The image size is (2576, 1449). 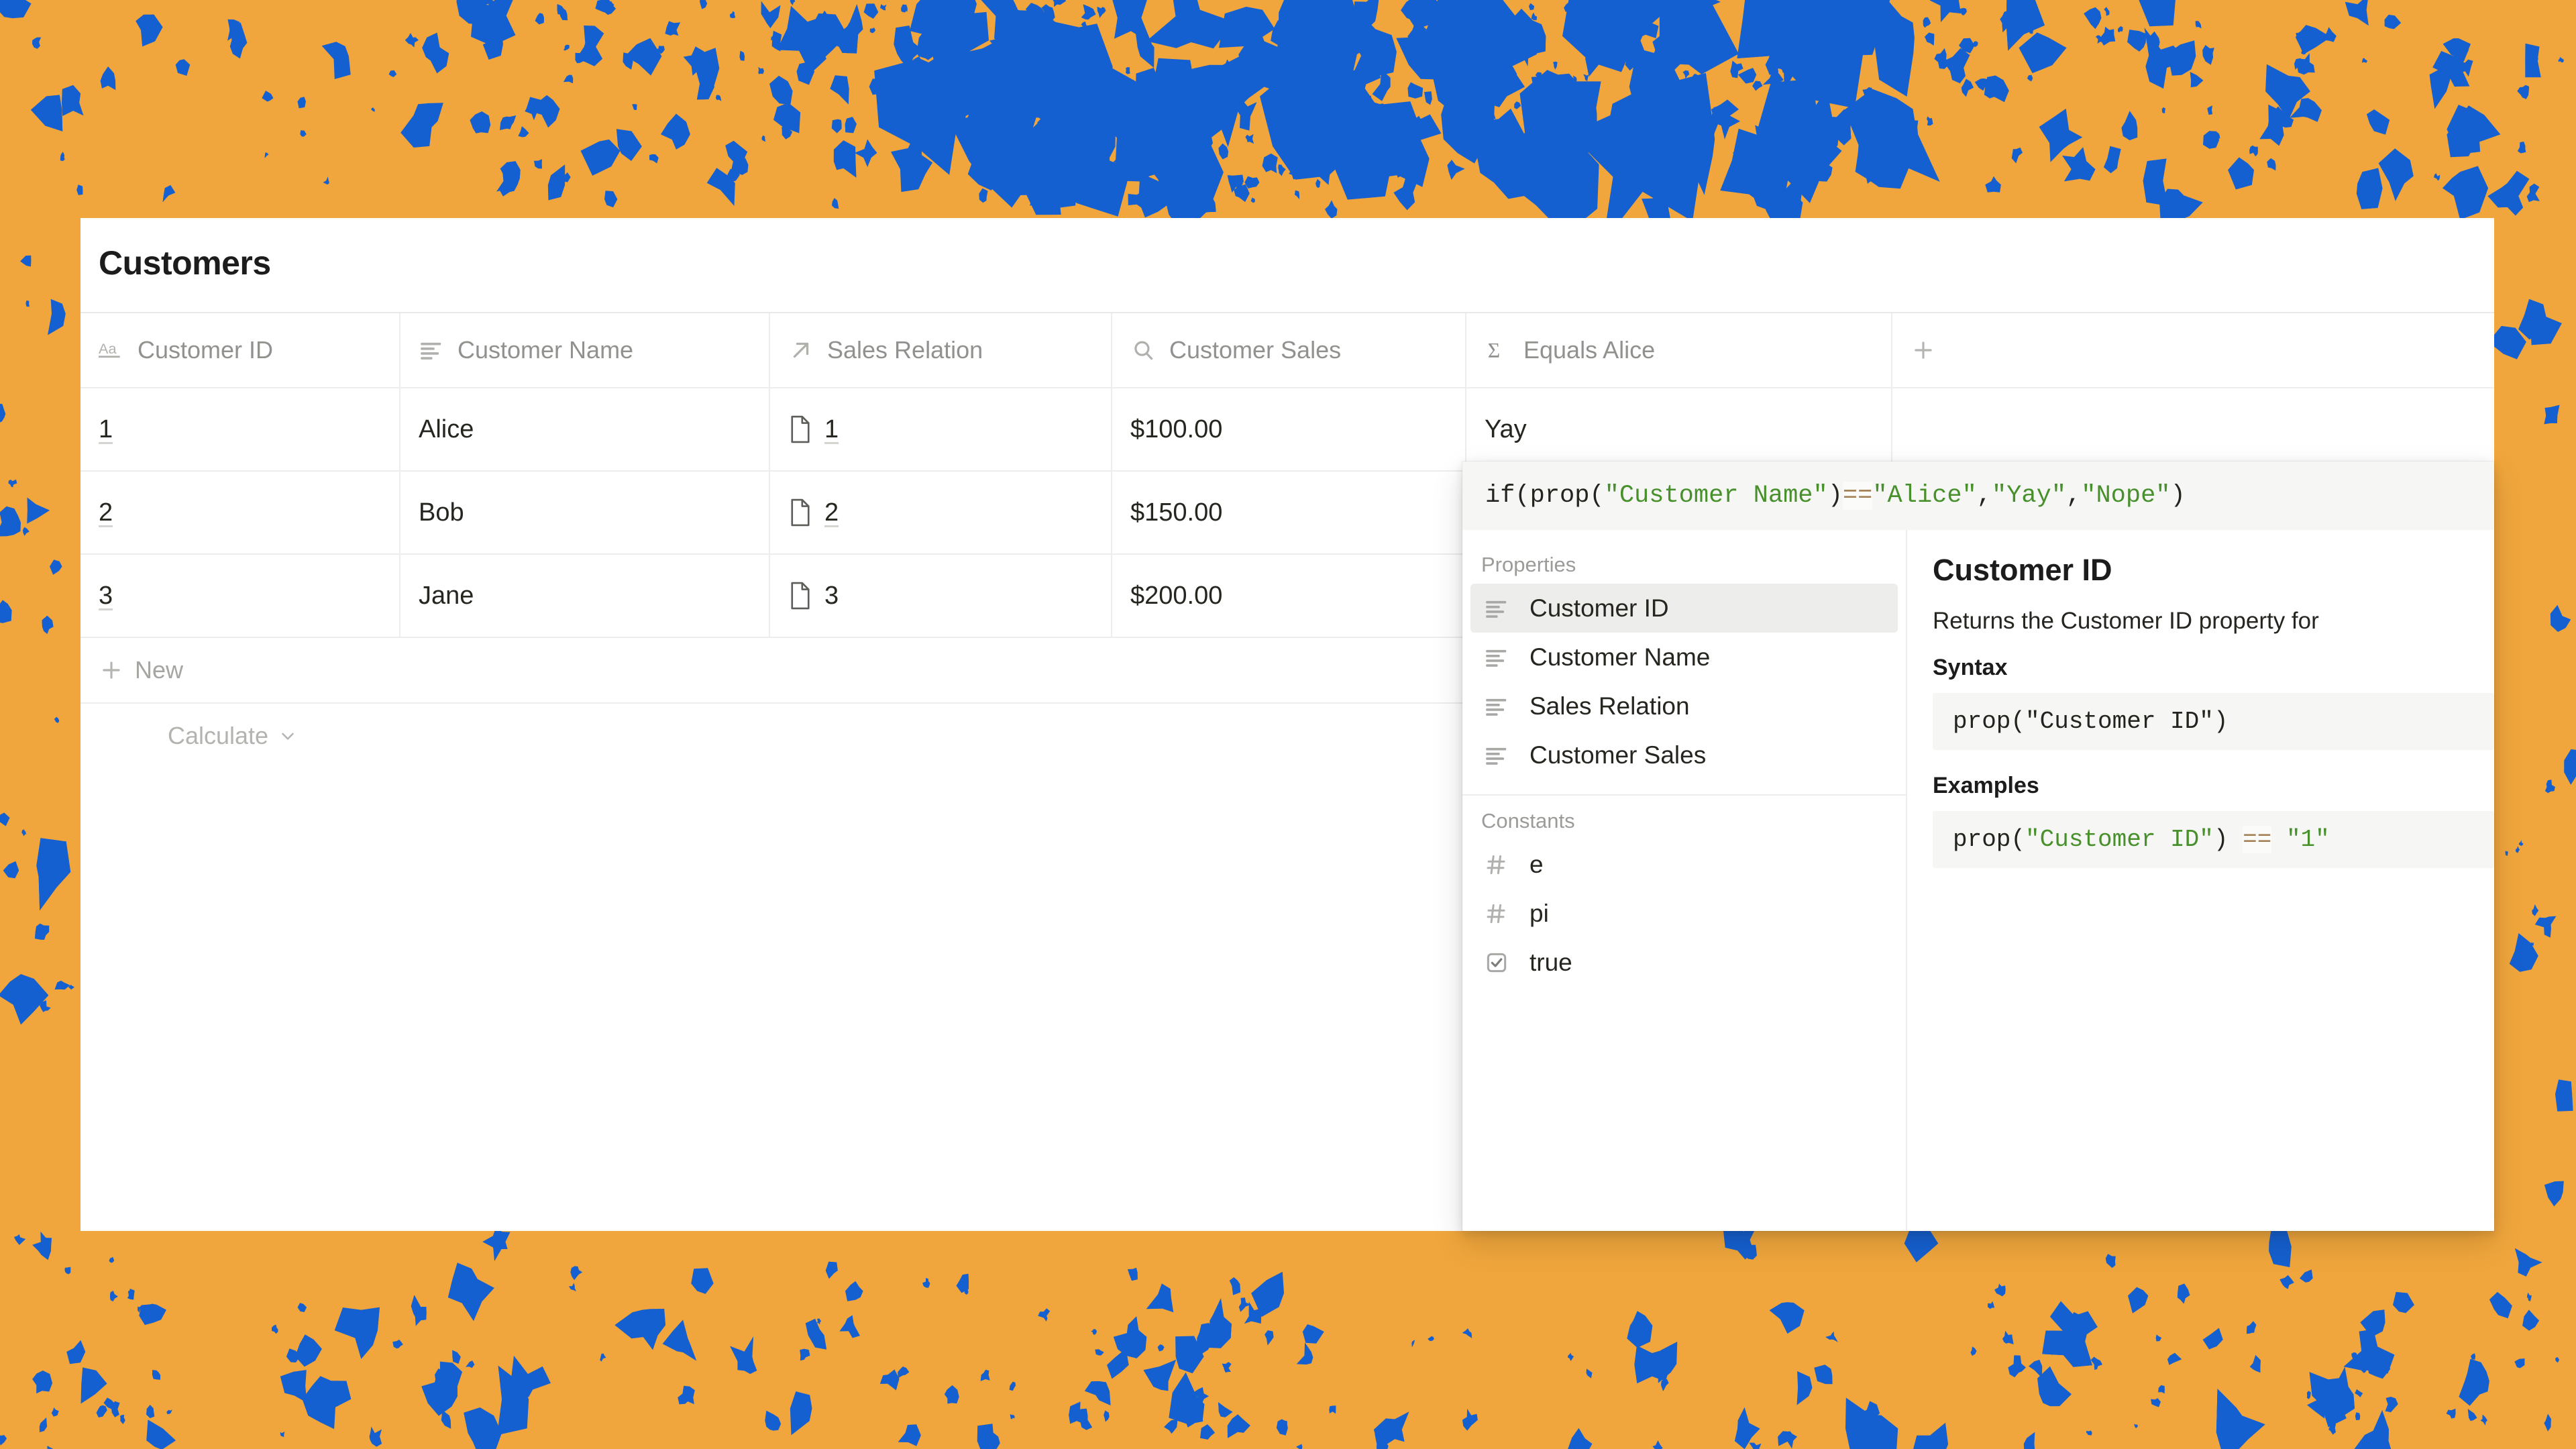 What do you see at coordinates (2178, 496) in the screenshot?
I see `formula-token: )` at bounding box center [2178, 496].